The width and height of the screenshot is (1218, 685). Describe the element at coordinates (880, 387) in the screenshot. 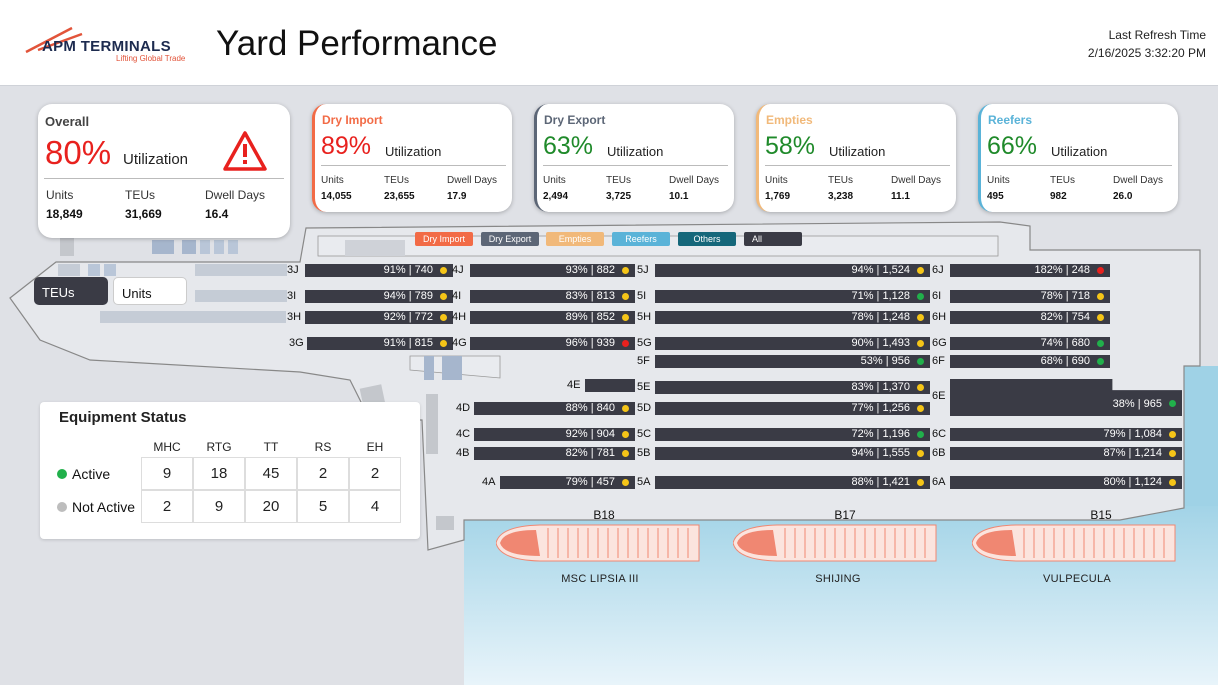

I see `block-utilization-text: 83% | 1,370` at that location.